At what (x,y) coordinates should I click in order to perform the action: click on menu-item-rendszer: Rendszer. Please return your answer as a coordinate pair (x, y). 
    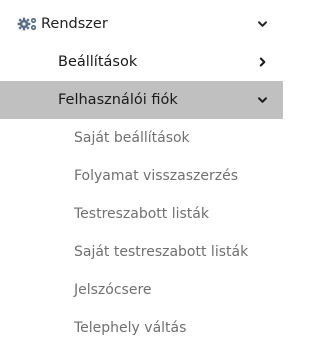
    Looking at the image, I should click on (141, 24).